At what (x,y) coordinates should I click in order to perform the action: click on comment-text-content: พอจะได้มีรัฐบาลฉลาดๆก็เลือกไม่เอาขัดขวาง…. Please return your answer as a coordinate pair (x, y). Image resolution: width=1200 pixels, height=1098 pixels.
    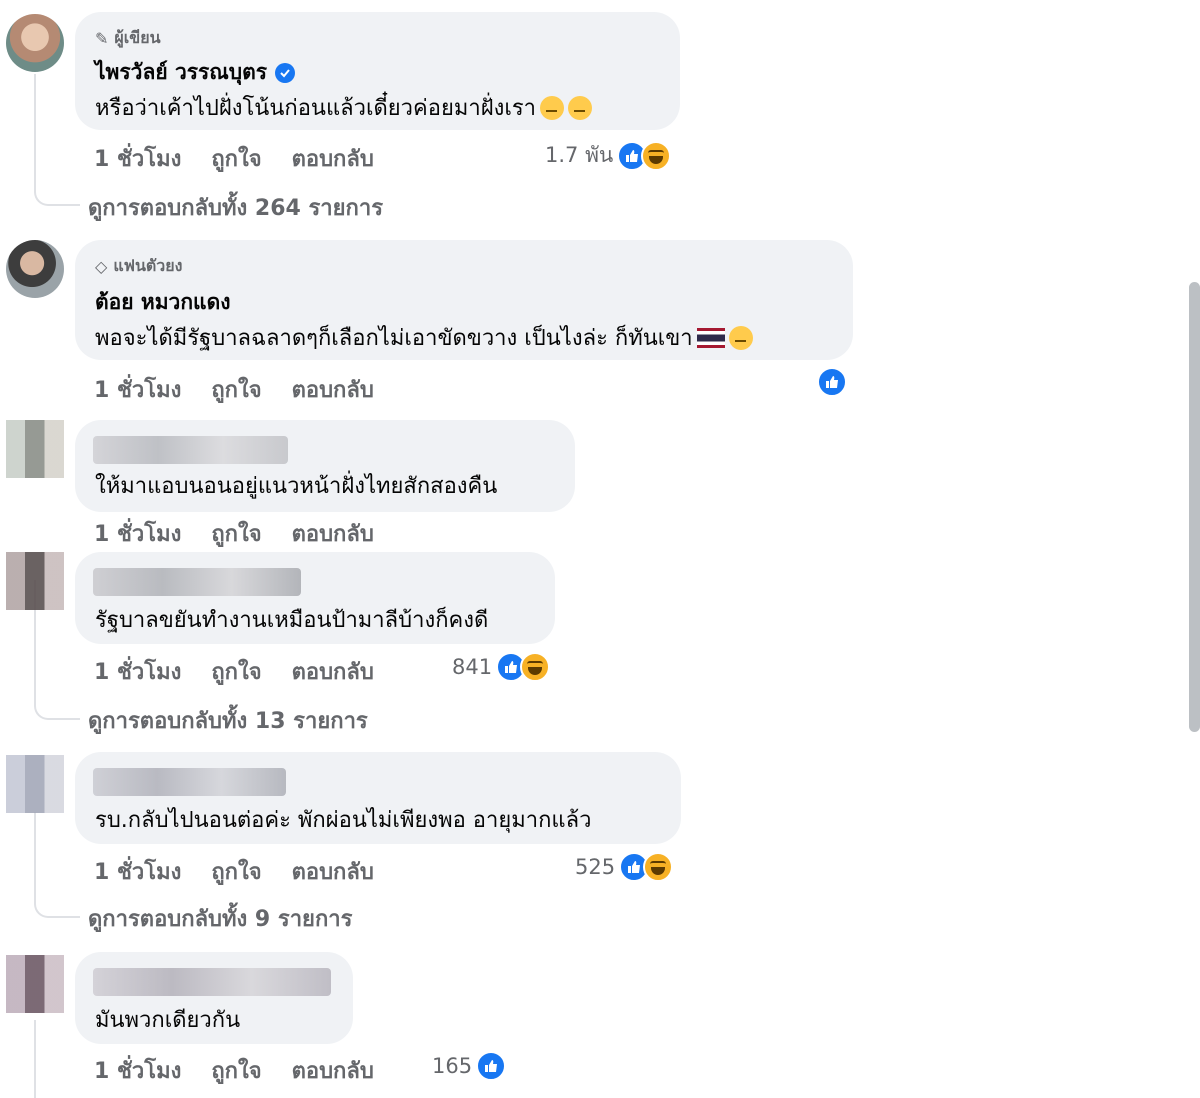
    Looking at the image, I should click on (394, 338).